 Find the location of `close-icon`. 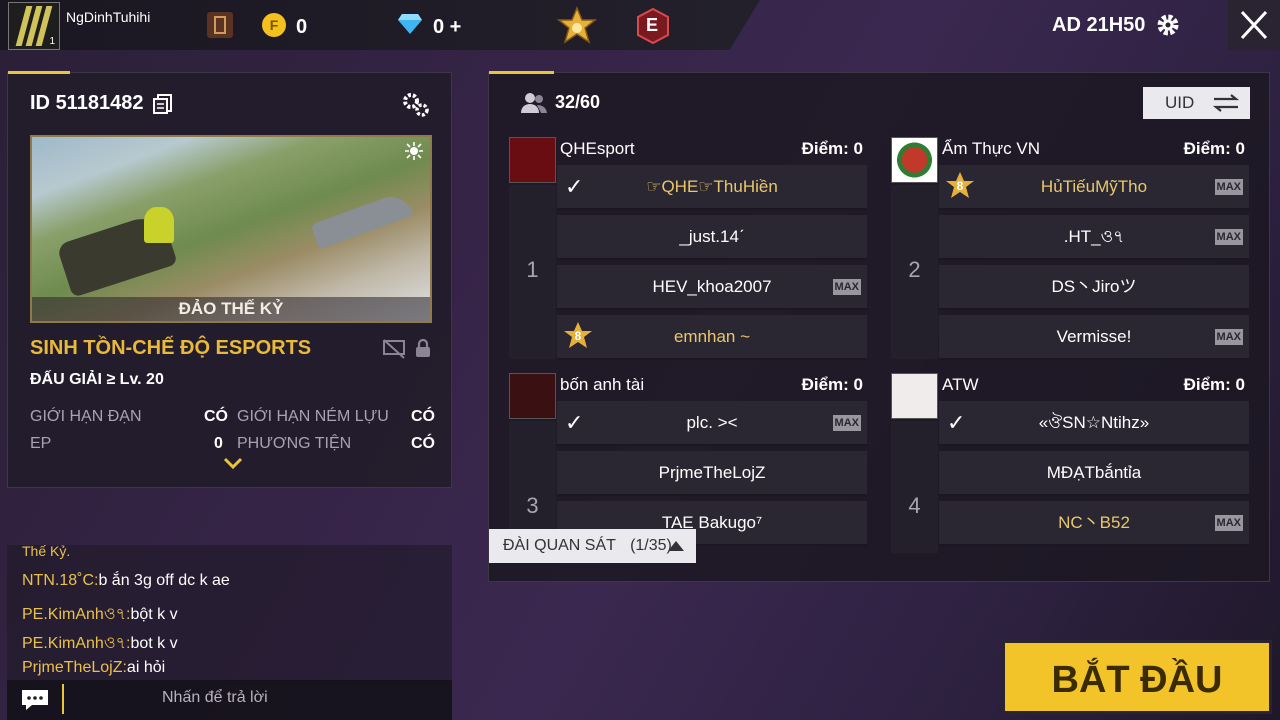

close-icon is located at coordinates (1254, 25).